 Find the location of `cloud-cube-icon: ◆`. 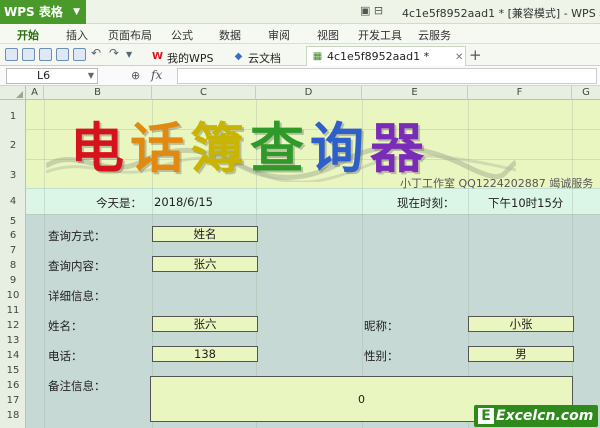

cloud-cube-icon: ◆ is located at coordinates (238, 56).